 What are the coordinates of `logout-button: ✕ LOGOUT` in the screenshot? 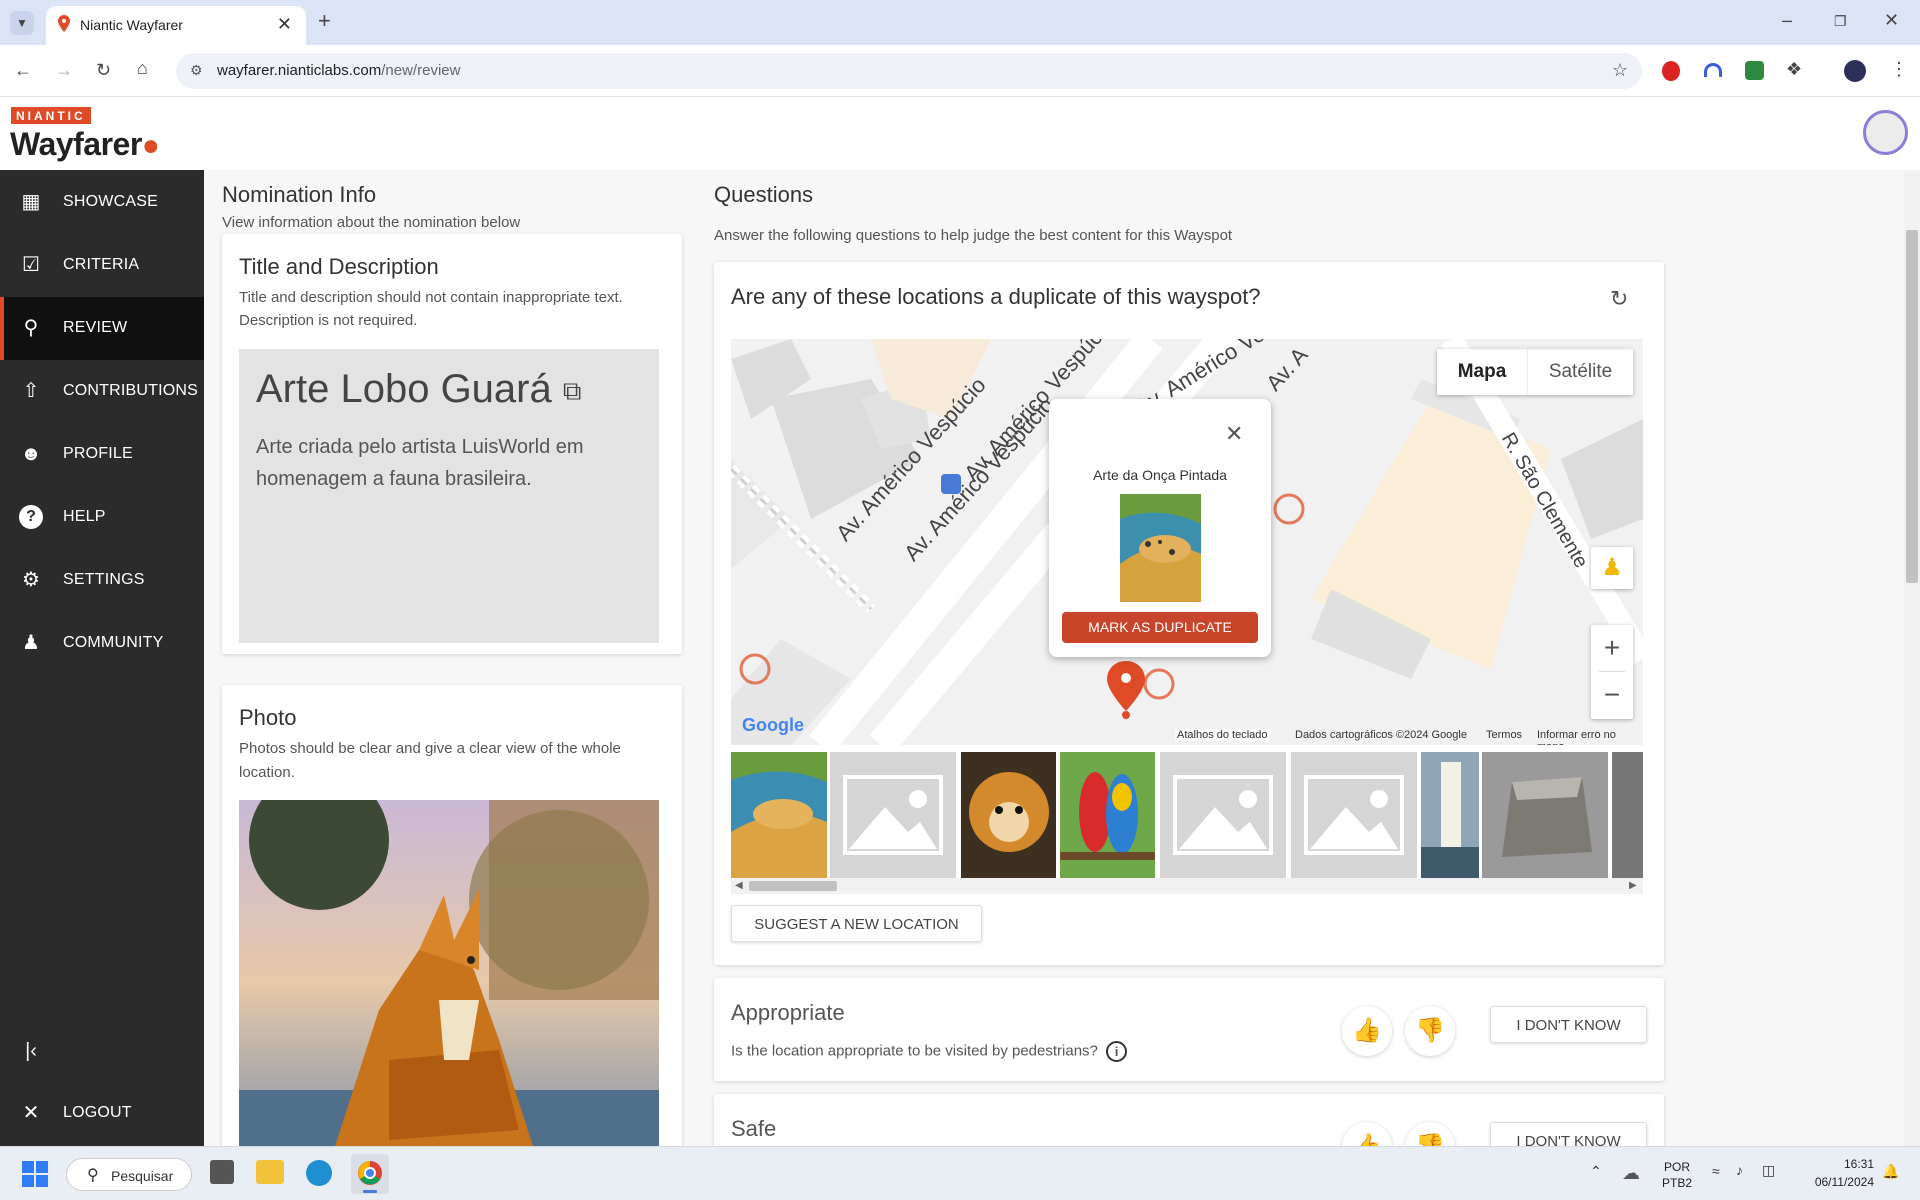 It's located at (102, 1113).